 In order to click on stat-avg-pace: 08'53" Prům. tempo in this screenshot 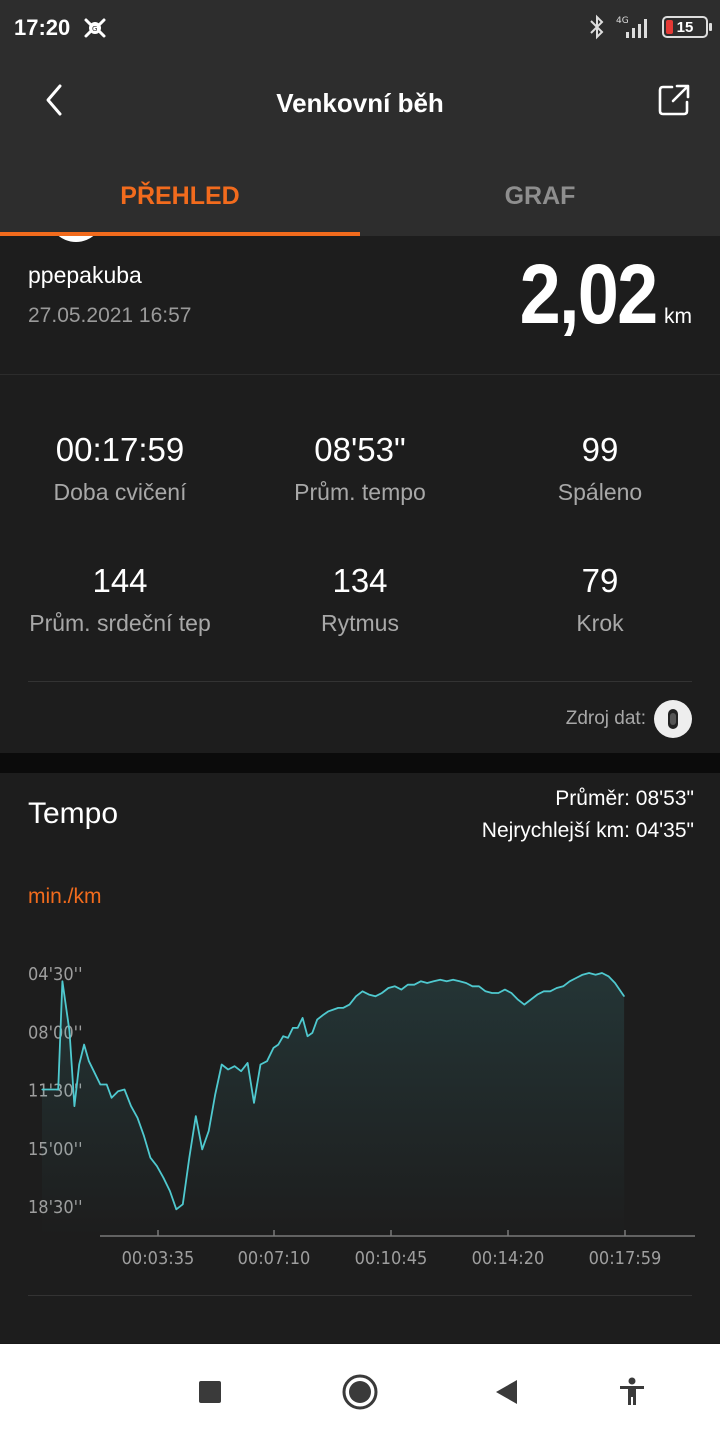, I will do `click(360, 468)`.